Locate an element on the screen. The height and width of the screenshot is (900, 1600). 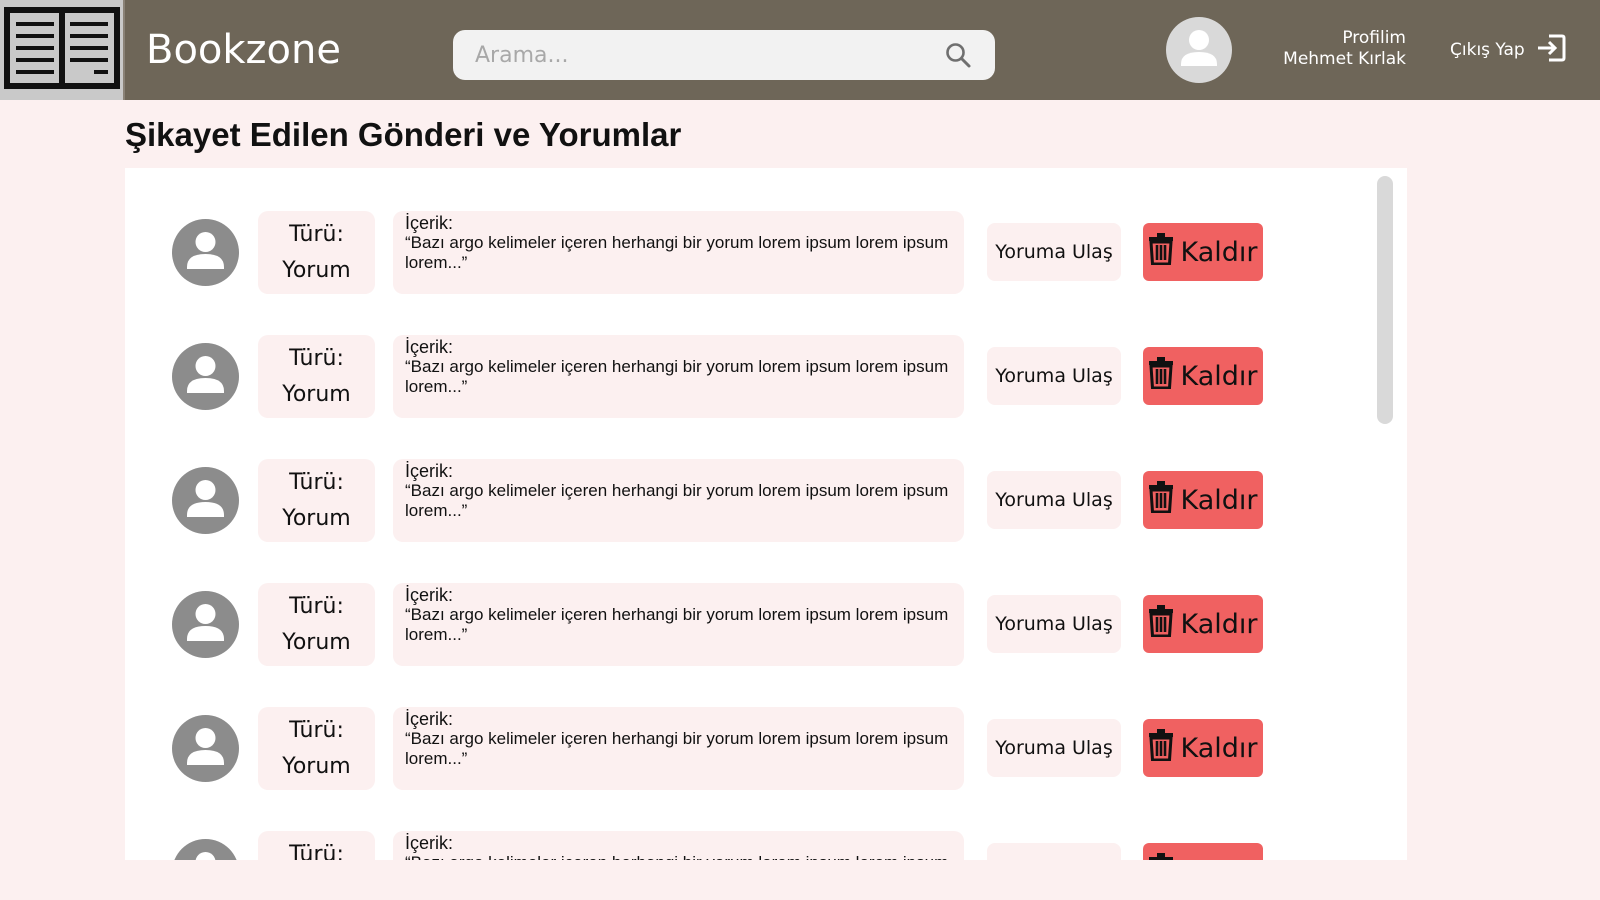
logout-icon is located at coordinates (1551, 50).